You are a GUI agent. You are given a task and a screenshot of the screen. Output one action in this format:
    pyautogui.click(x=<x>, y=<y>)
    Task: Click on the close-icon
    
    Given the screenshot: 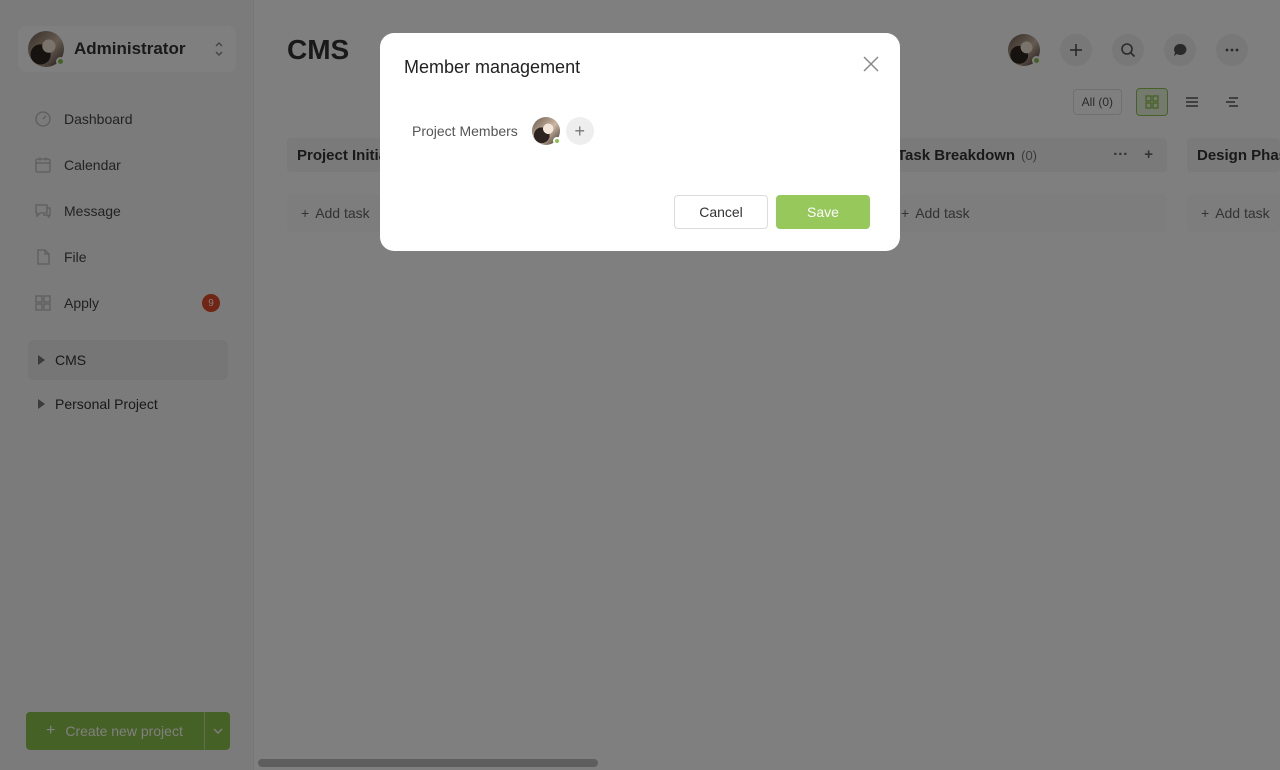 What is the action you would take?
    pyautogui.click(x=871, y=64)
    